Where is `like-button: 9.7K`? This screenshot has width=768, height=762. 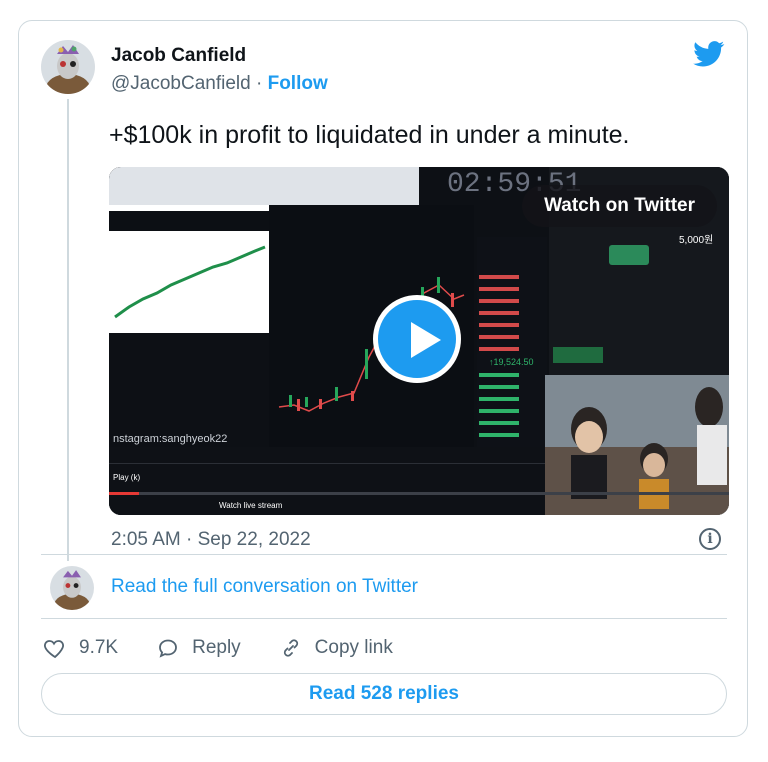
like-button: 9.7K is located at coordinates (80, 648).